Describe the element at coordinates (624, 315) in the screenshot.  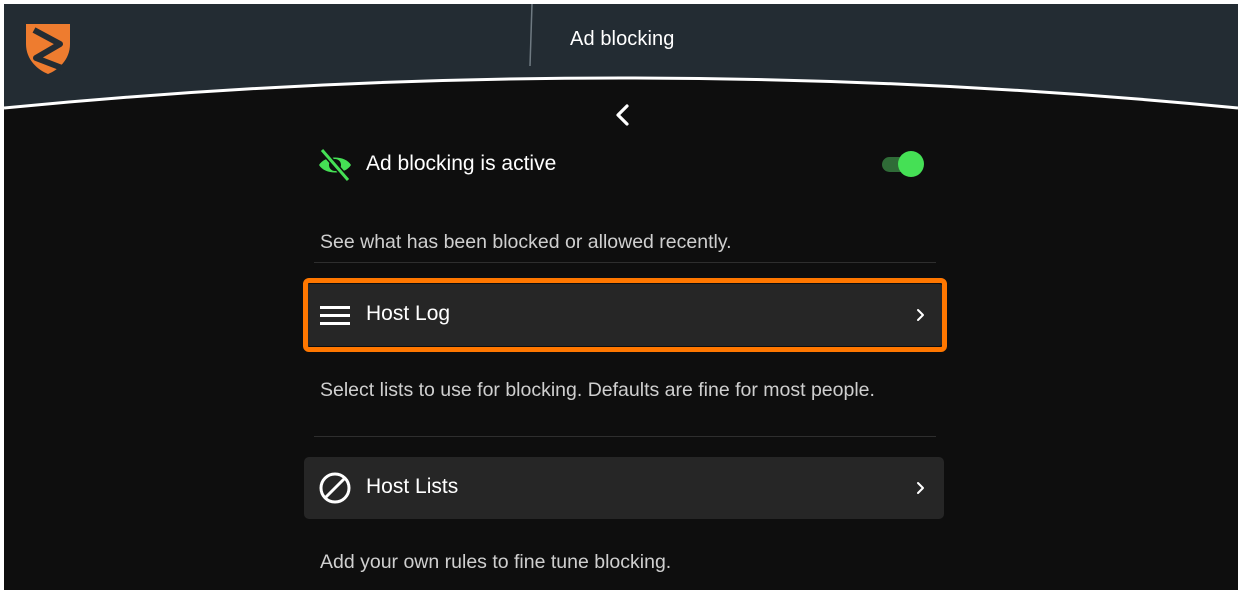
I see `host-log-button: Host Log` at that location.